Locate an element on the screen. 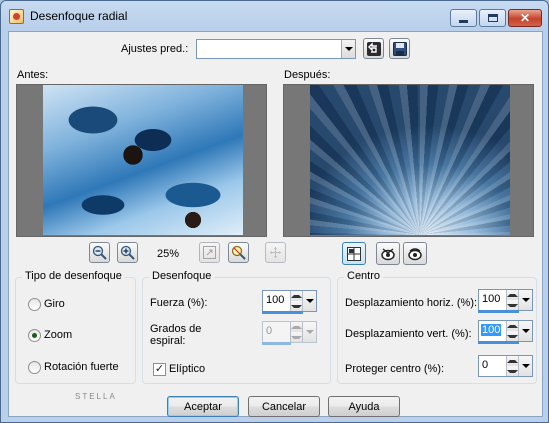  after-preview-image is located at coordinates (410, 160).